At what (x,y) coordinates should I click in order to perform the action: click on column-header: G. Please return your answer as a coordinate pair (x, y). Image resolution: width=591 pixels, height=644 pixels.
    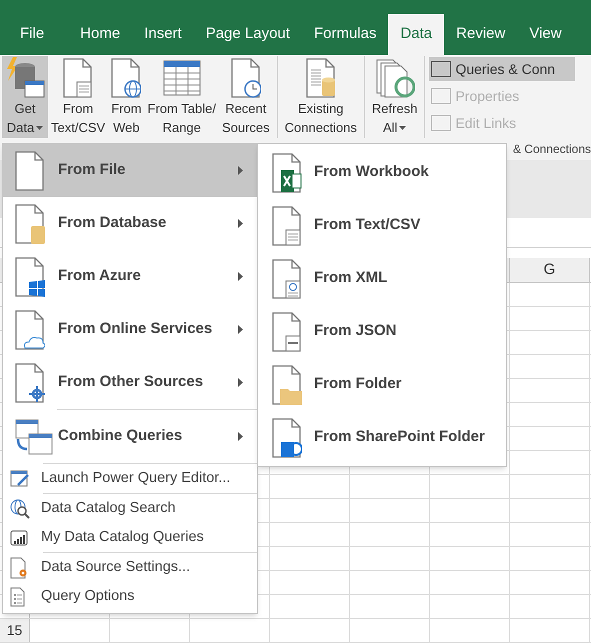
    Looking at the image, I should click on (550, 270).